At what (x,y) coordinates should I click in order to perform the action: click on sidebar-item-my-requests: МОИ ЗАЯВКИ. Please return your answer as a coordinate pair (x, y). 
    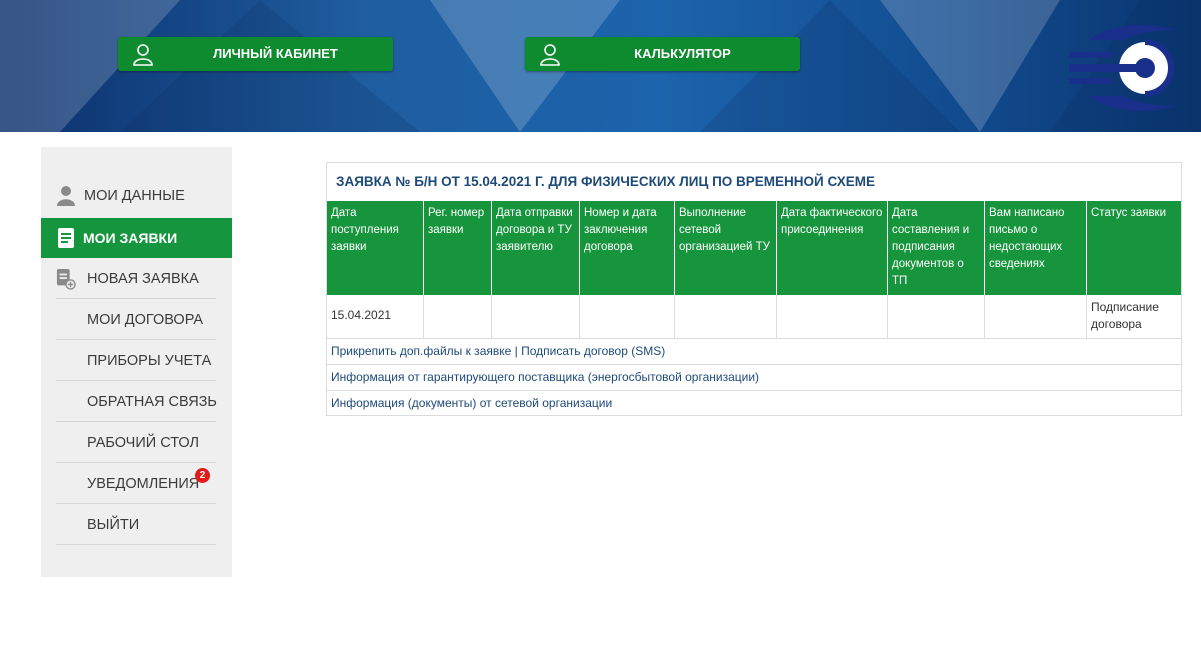
    Looking at the image, I should click on (136, 238).